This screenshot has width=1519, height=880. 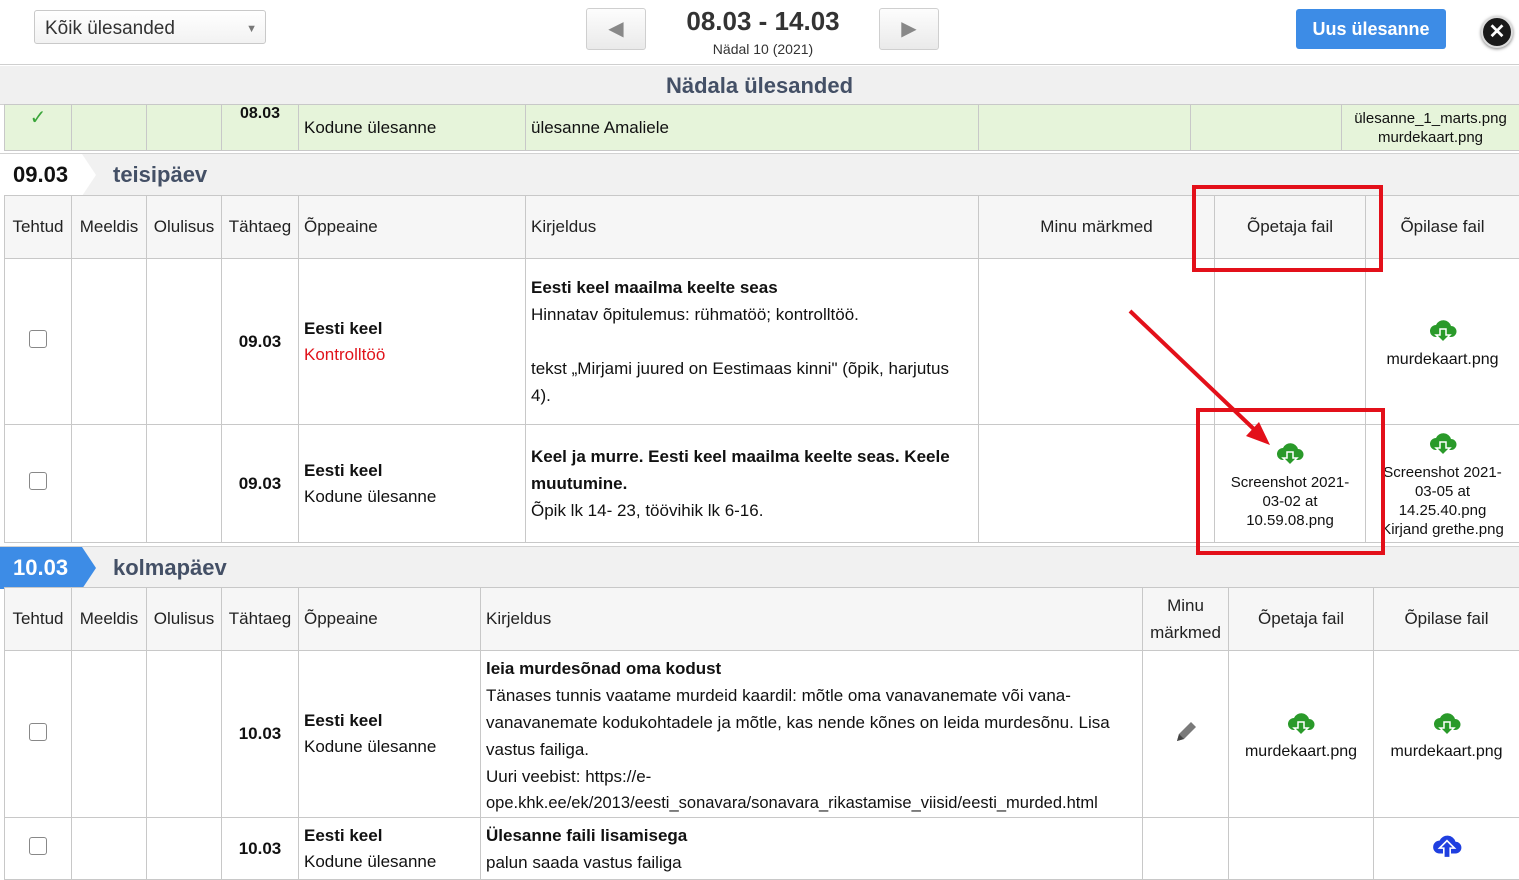 What do you see at coordinates (412, 128) in the screenshot?
I see `subject-type: Kodune ülesanne` at bounding box center [412, 128].